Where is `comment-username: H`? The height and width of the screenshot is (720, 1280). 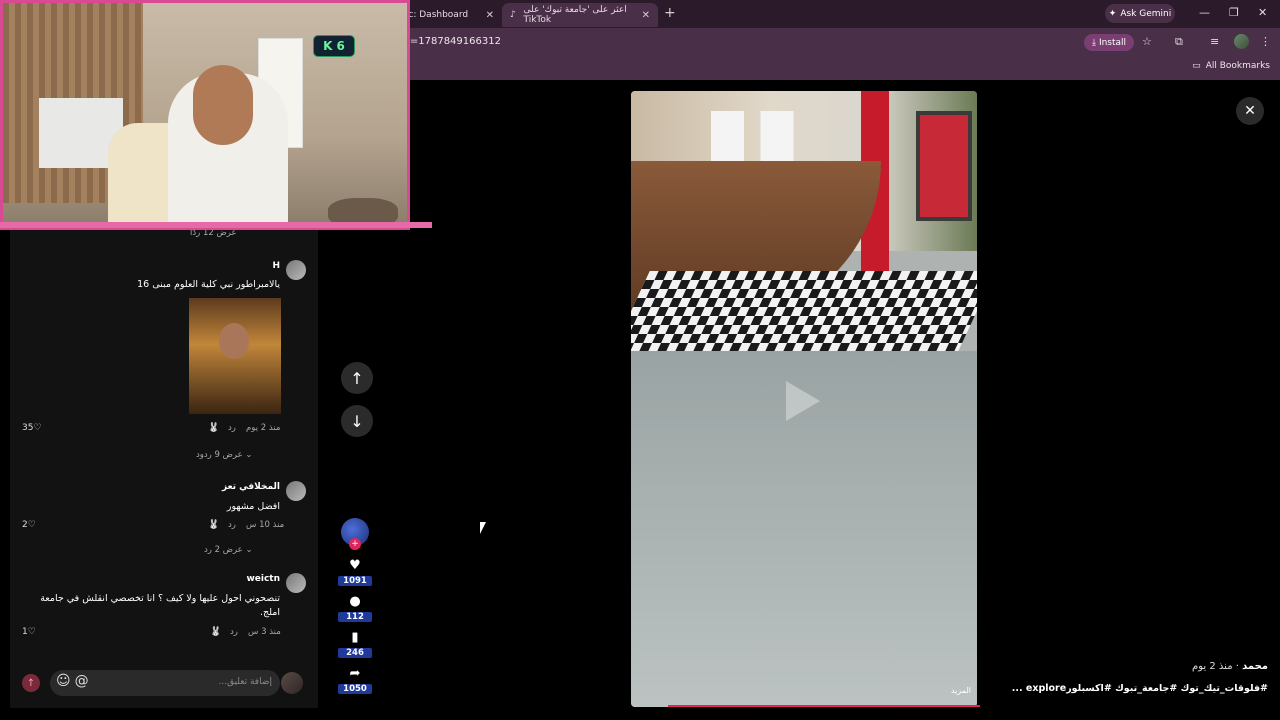
comment-username: H is located at coordinates (276, 266).